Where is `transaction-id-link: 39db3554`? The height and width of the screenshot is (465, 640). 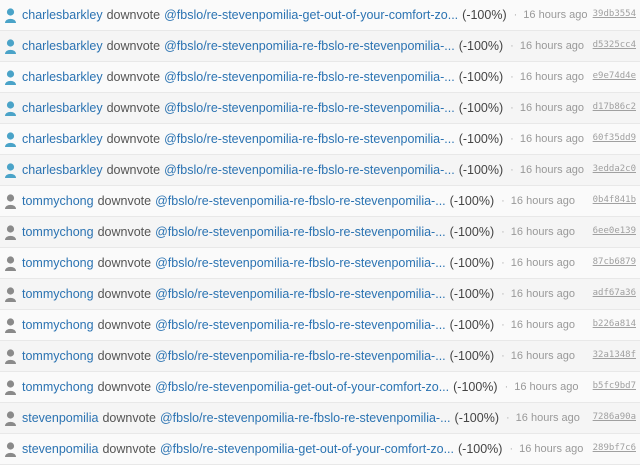
transaction-id-link: 39db3554 is located at coordinates (614, 14).